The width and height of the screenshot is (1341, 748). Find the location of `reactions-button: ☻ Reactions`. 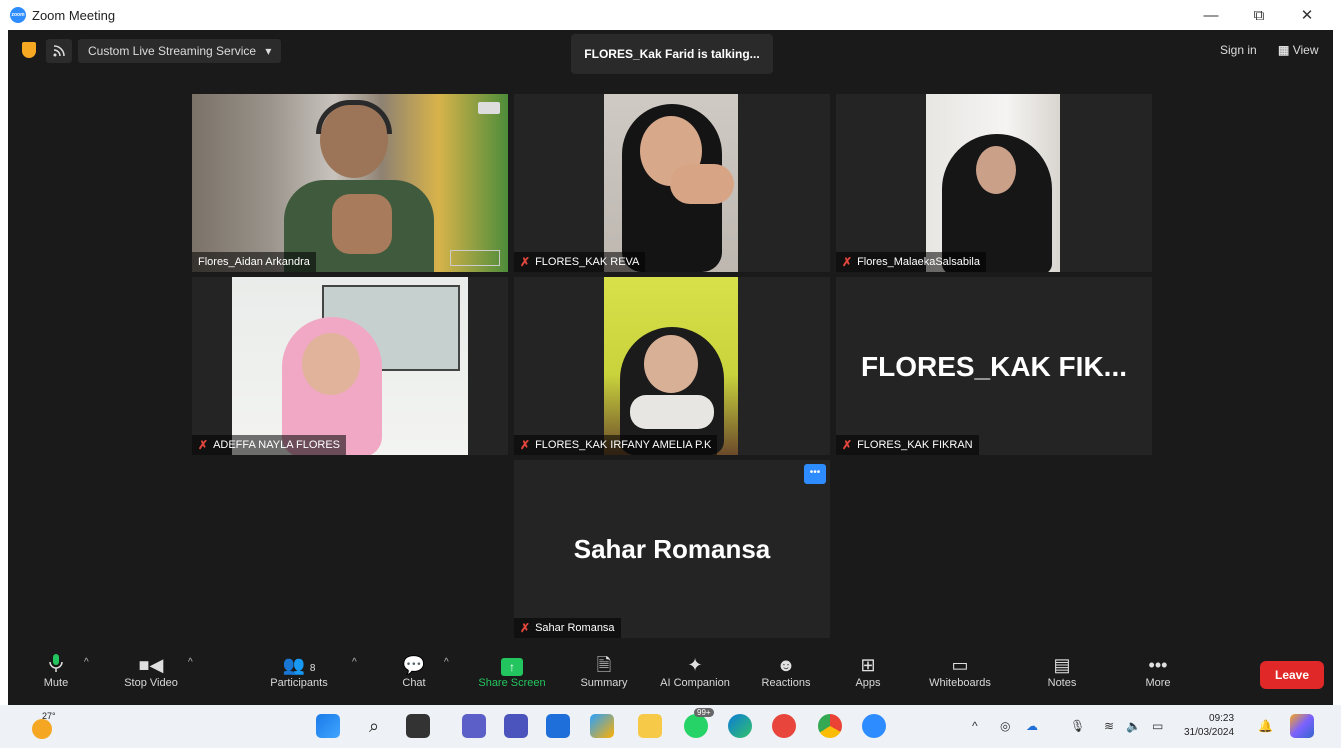

reactions-button: ☻ Reactions is located at coordinates (786, 671).